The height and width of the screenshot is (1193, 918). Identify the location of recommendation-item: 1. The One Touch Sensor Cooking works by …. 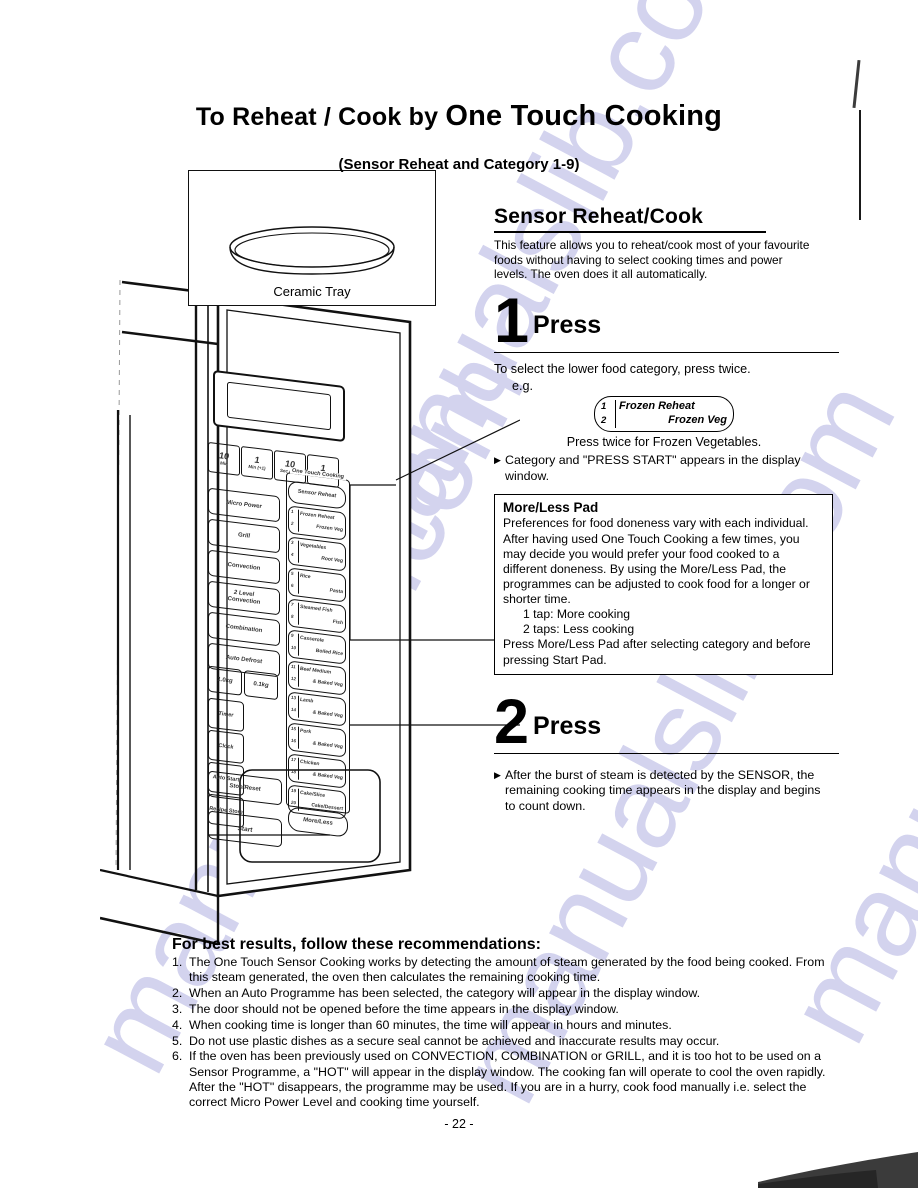
(502, 970).